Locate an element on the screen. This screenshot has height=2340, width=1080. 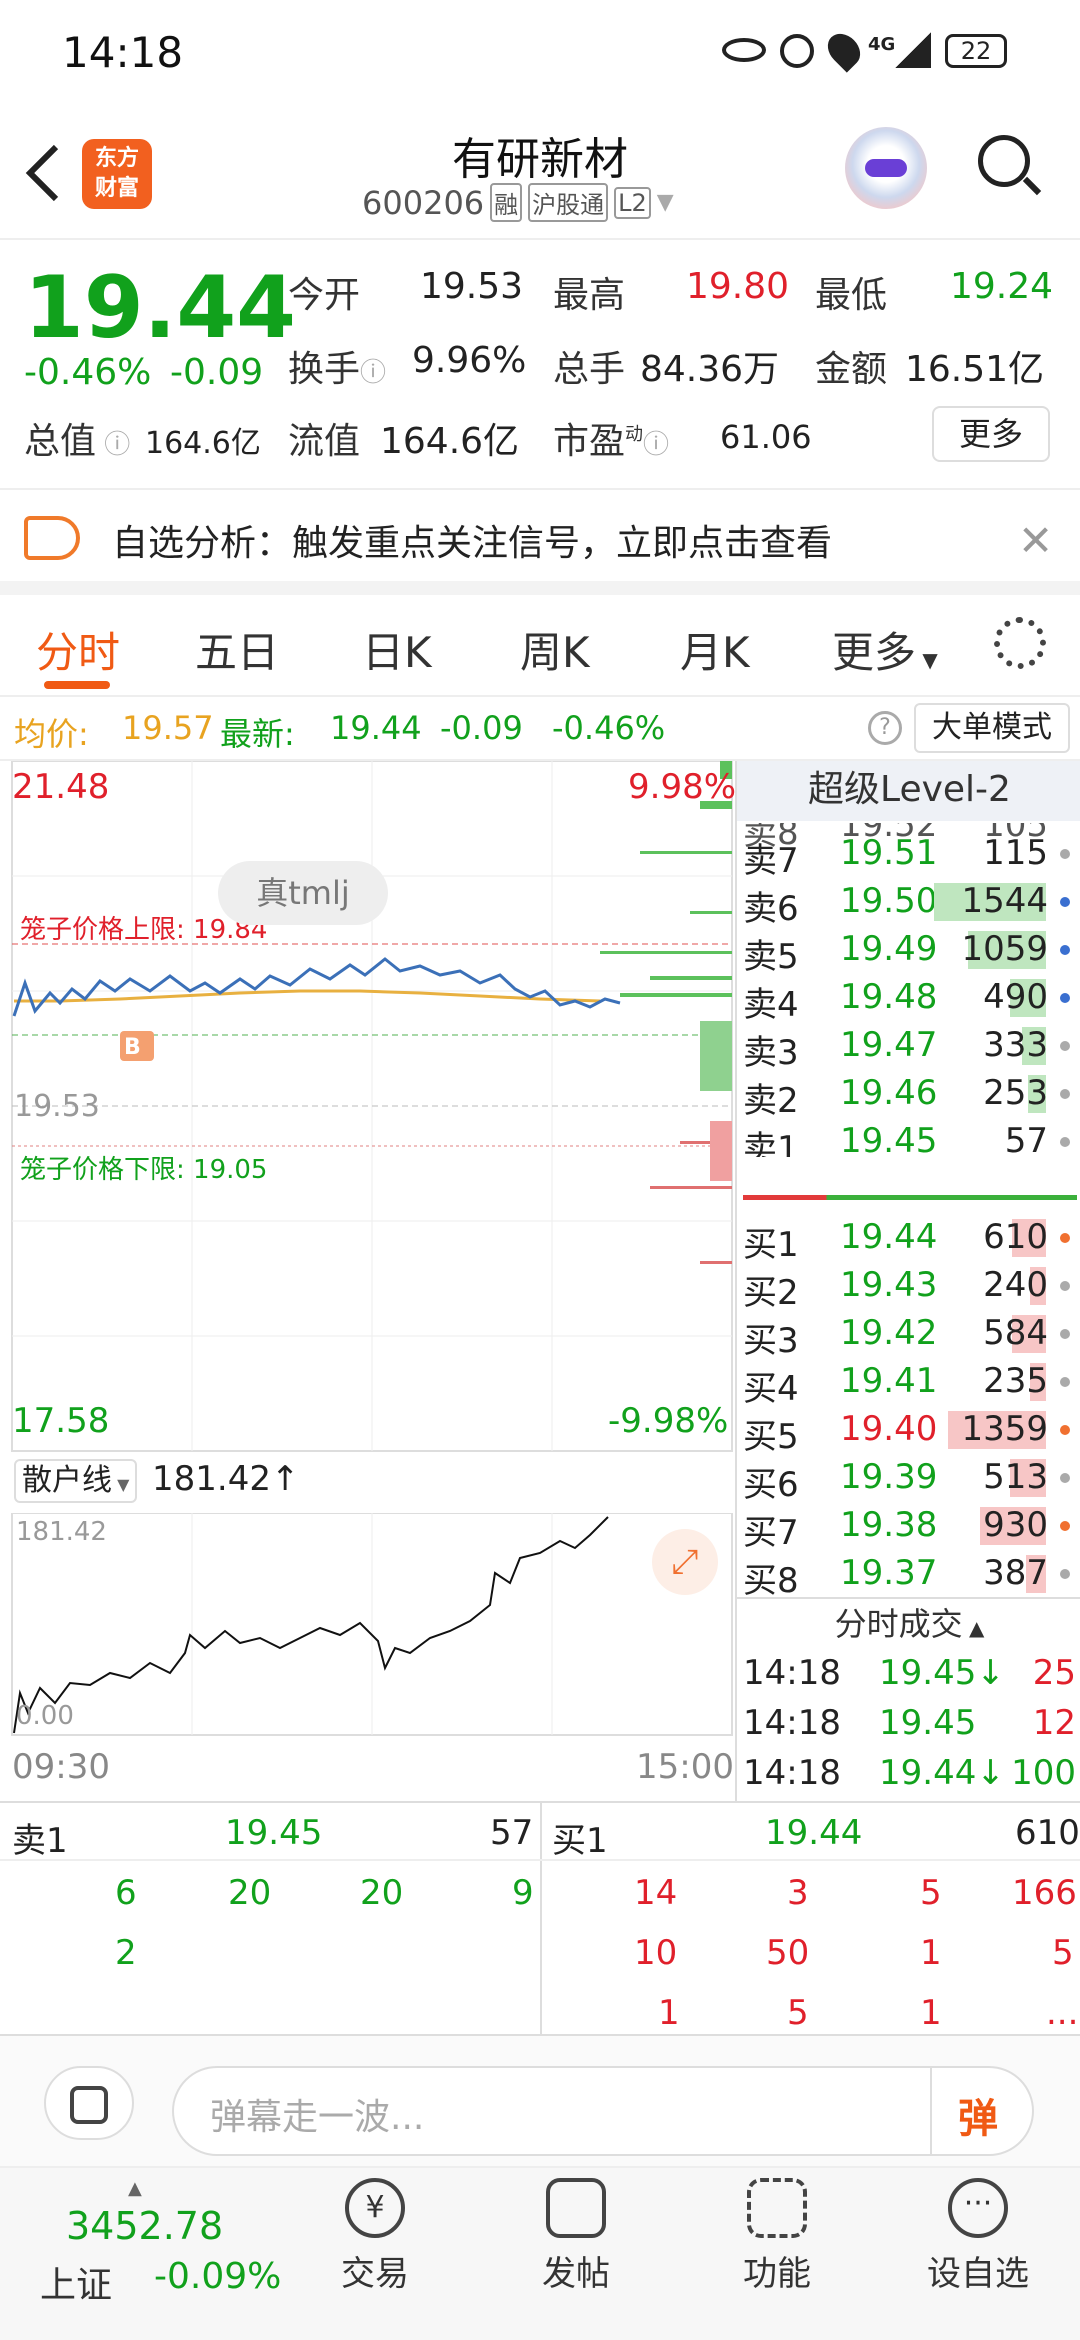
time-start-label: 09:30 is located at coordinates (61, 1767).